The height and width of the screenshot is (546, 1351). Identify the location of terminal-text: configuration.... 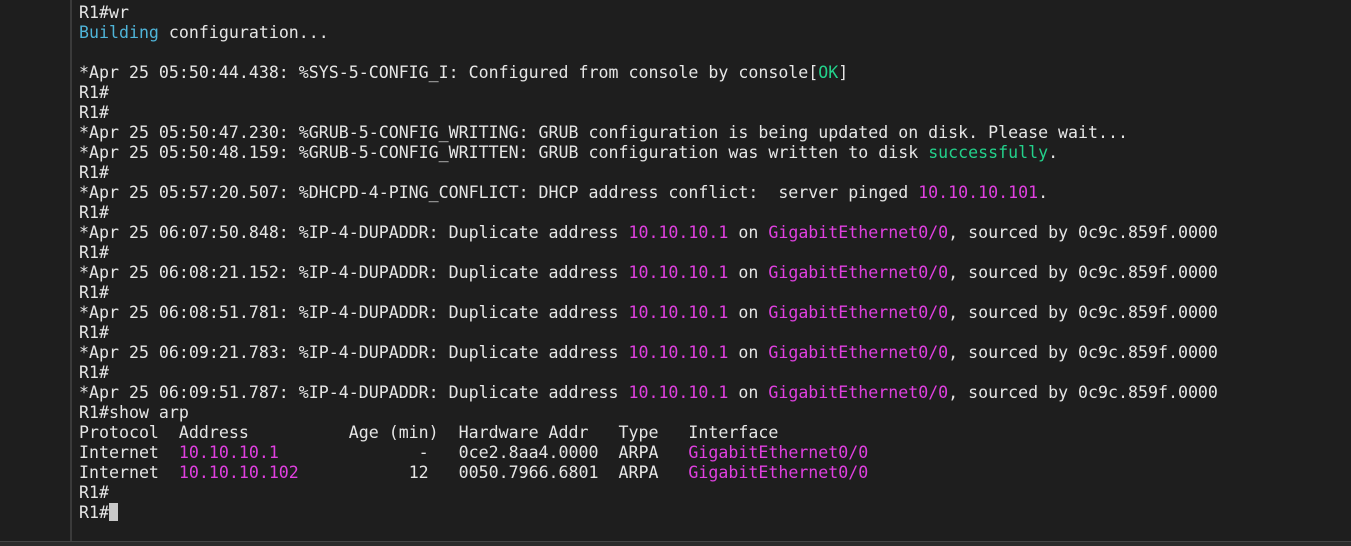
(243, 32).